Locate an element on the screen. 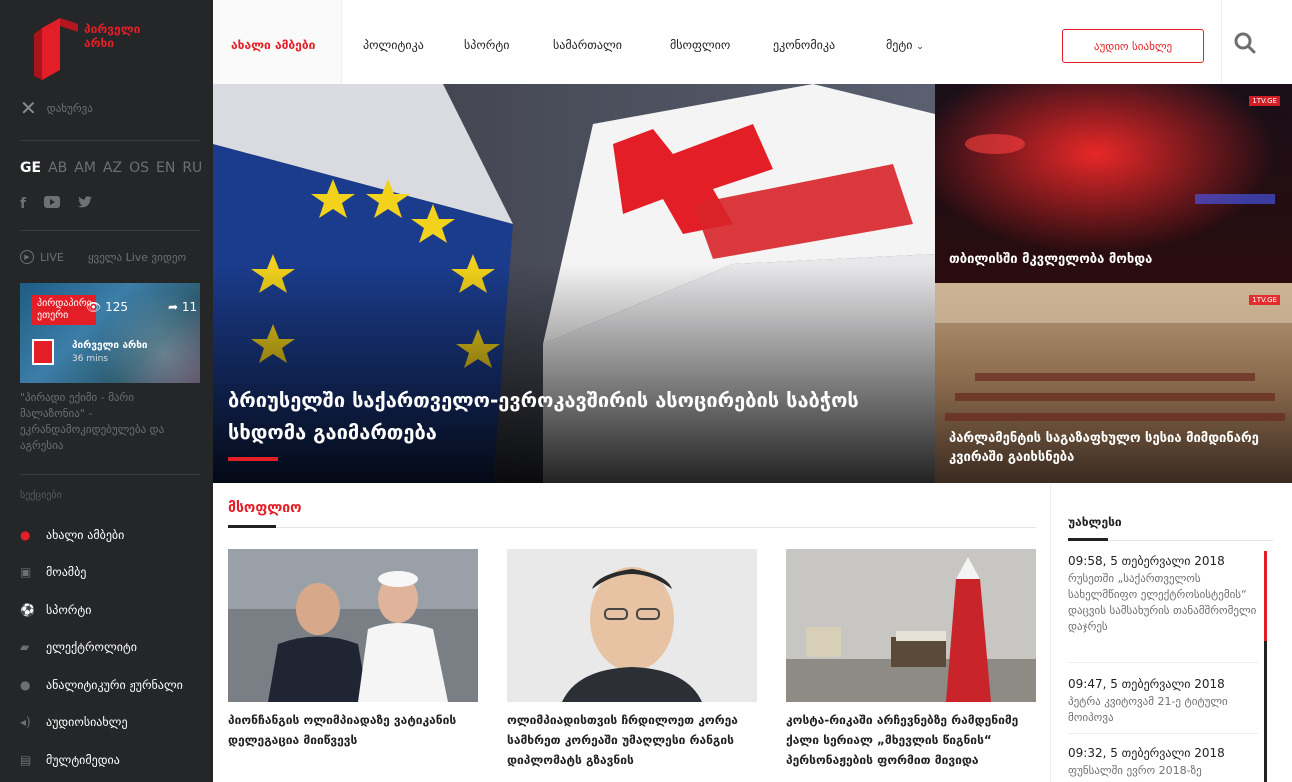 This screenshot has height=782, width=1292. lang-en: EN is located at coordinates (165, 168).